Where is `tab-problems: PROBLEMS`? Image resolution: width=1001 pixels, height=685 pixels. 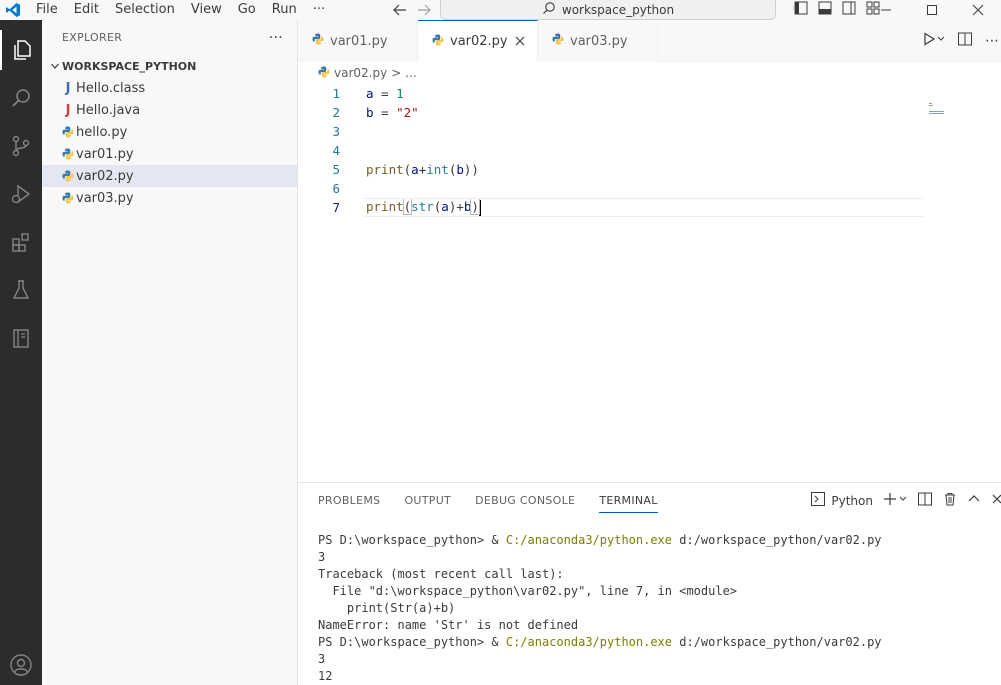
tab-problems: PROBLEMS is located at coordinates (349, 500).